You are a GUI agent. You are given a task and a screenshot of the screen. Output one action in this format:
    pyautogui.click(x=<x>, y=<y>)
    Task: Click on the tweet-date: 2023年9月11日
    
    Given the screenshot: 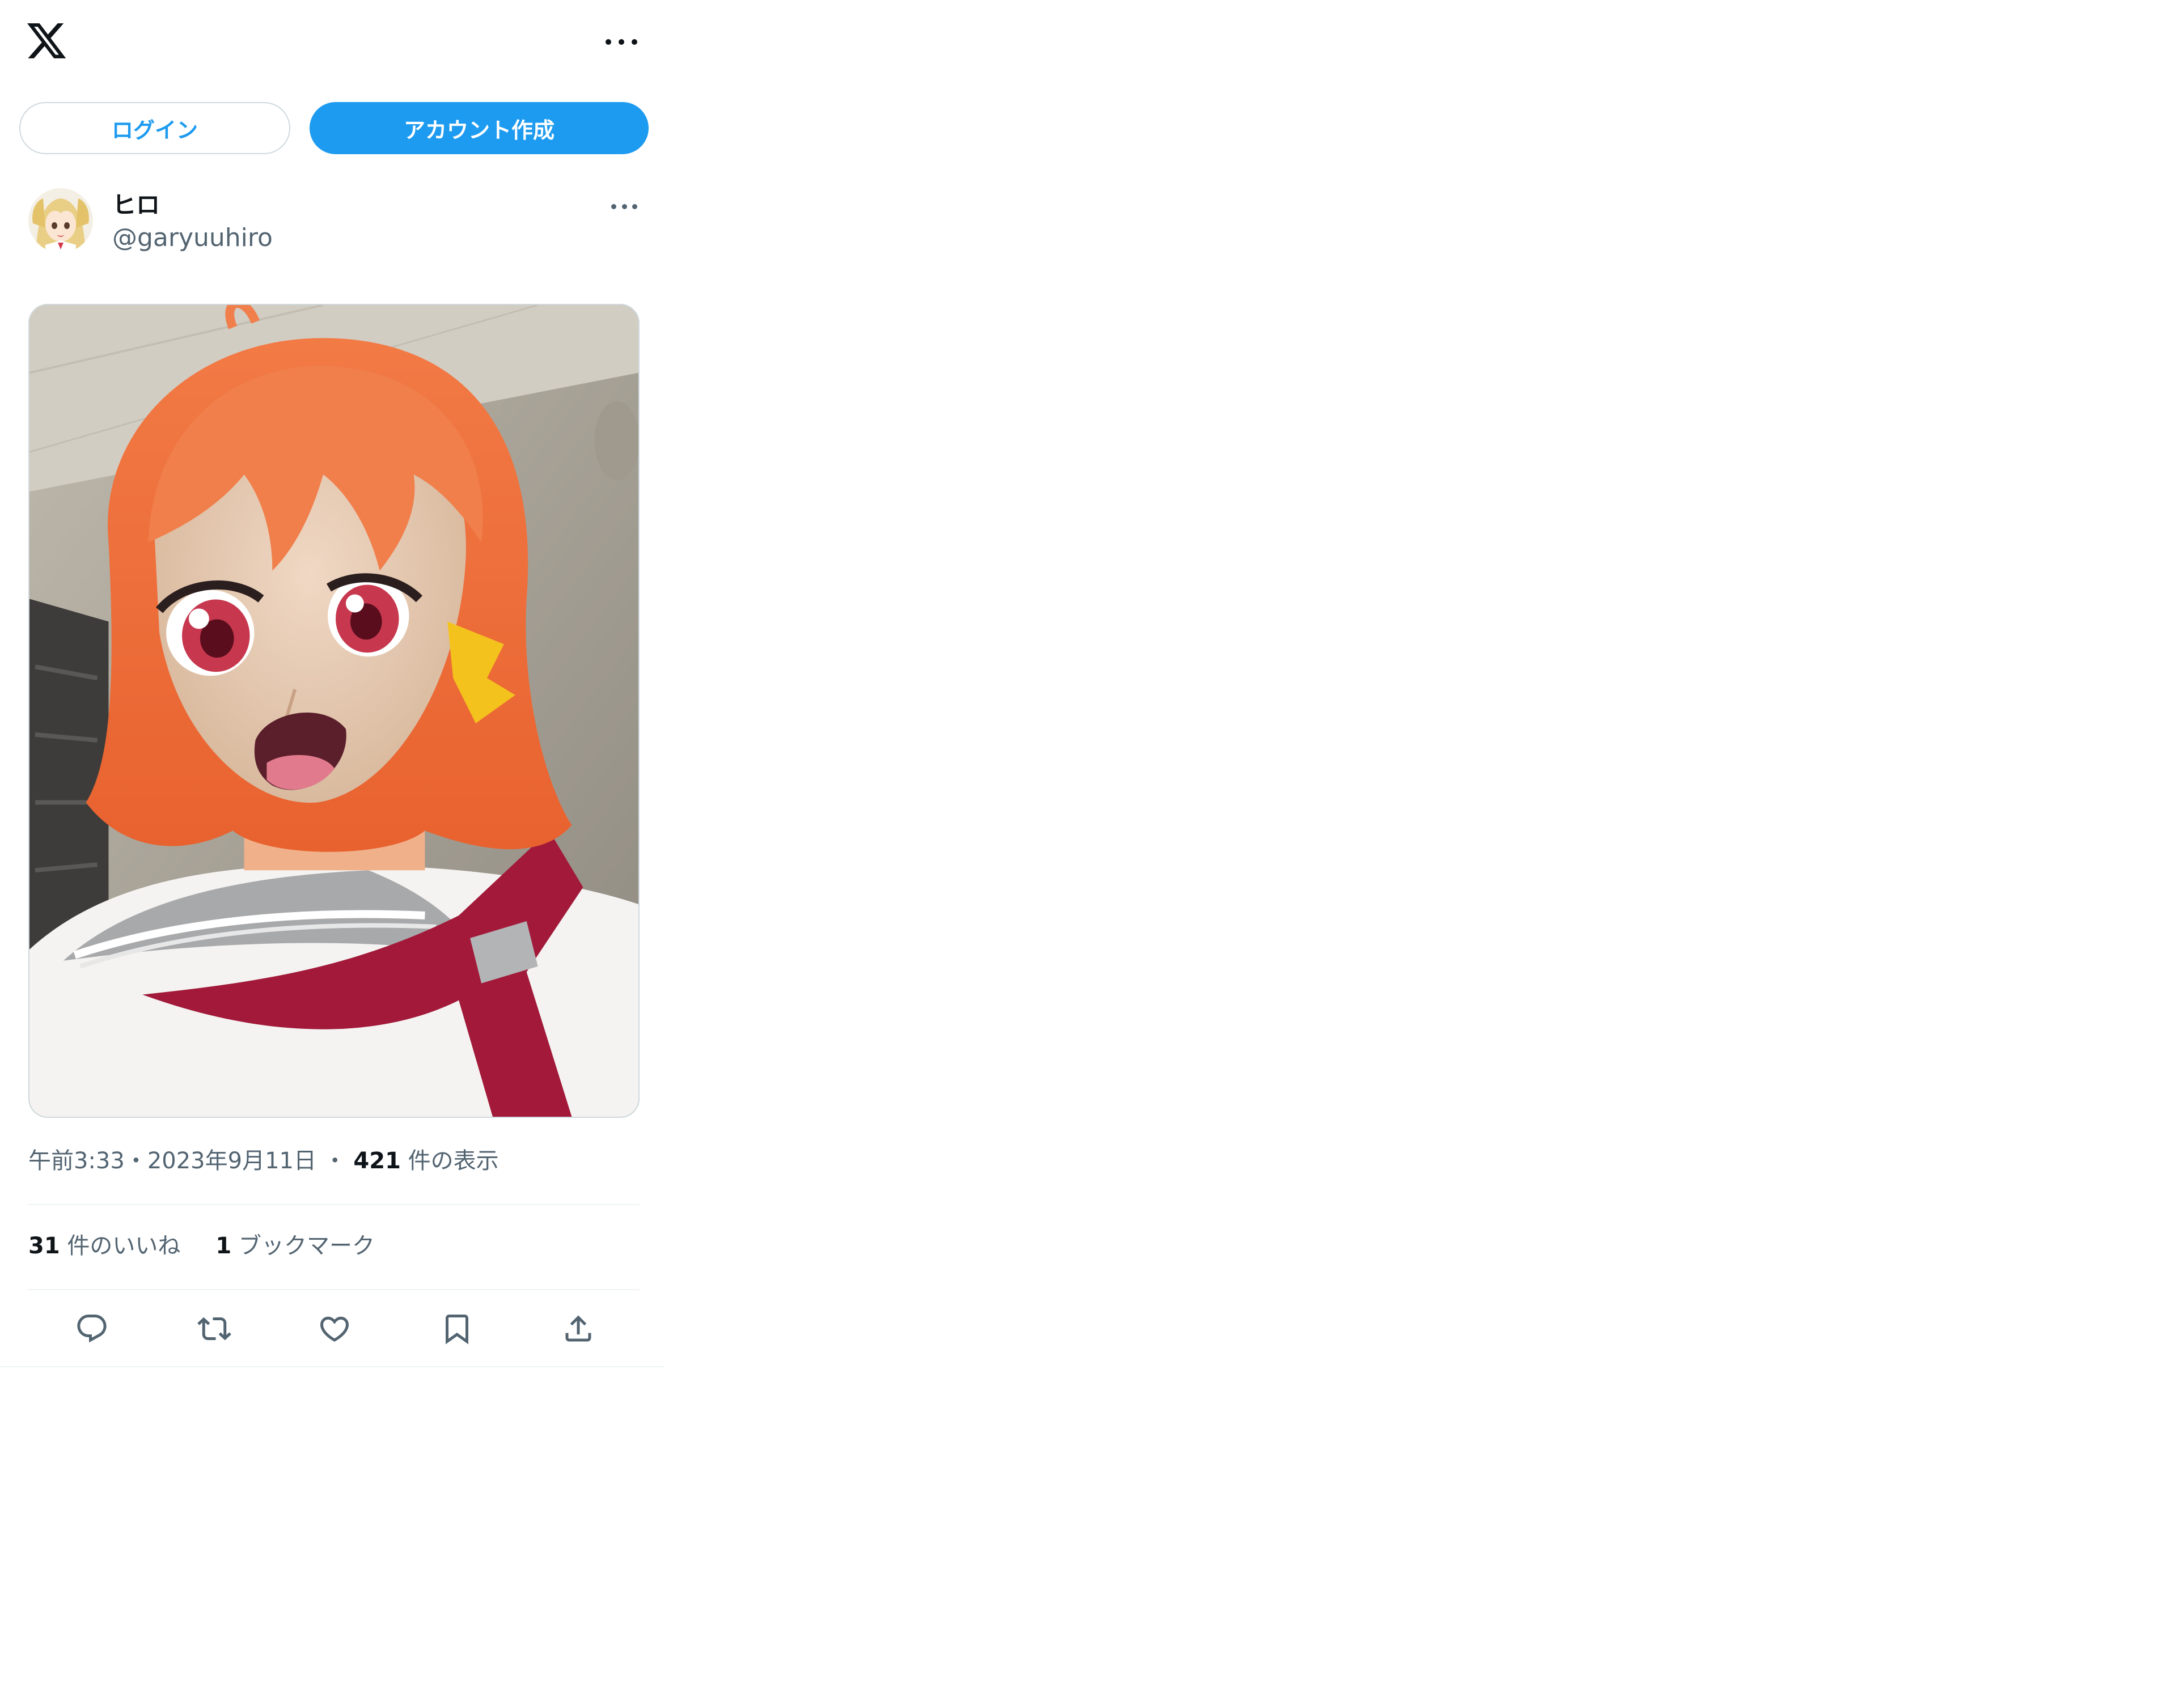 What is the action you would take?
    pyautogui.click(x=231, y=1161)
    